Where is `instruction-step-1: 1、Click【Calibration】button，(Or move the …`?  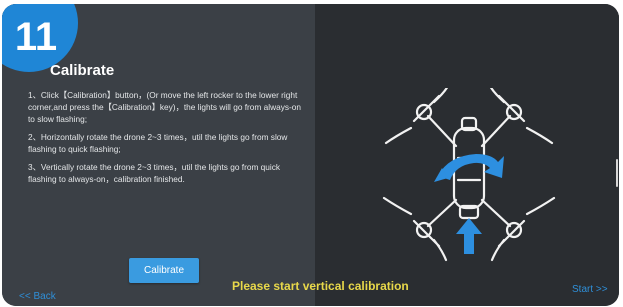
instruction-step-1: 1、Click【Calibration】button，(Or move the … is located at coordinates (164, 107).